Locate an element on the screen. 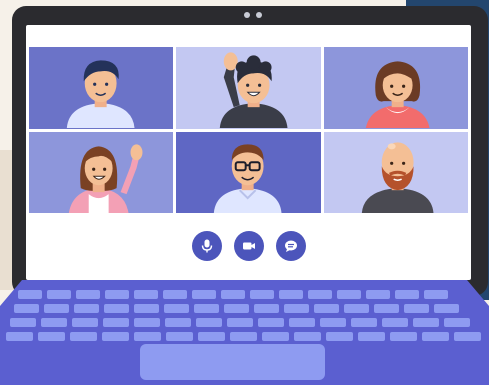 The width and height of the screenshot is (489, 385). video-camera-icon is located at coordinates (248, 246).